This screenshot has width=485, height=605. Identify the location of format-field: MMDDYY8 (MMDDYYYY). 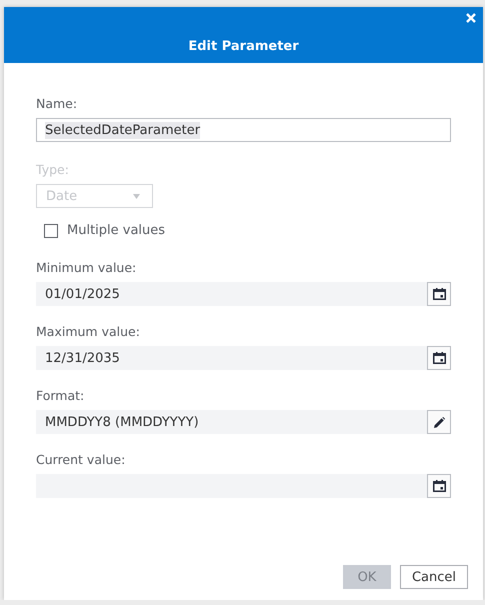
(231, 422).